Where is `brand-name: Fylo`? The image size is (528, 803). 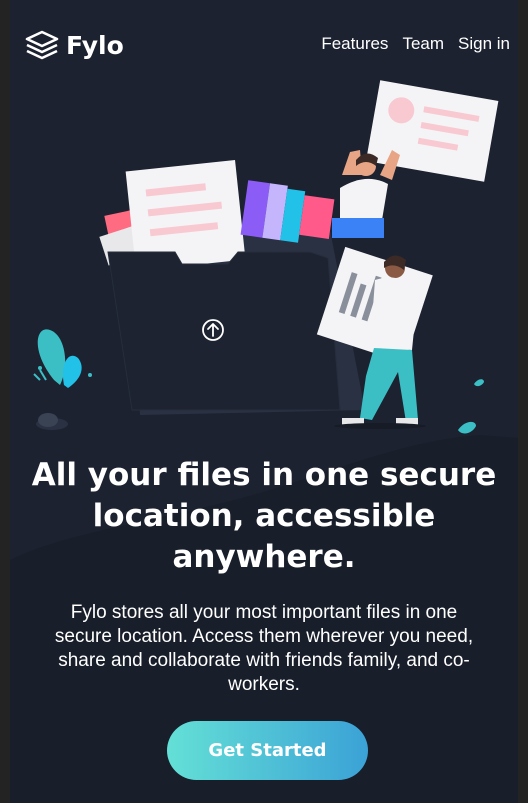
brand-name: Fylo is located at coordinates (95, 45).